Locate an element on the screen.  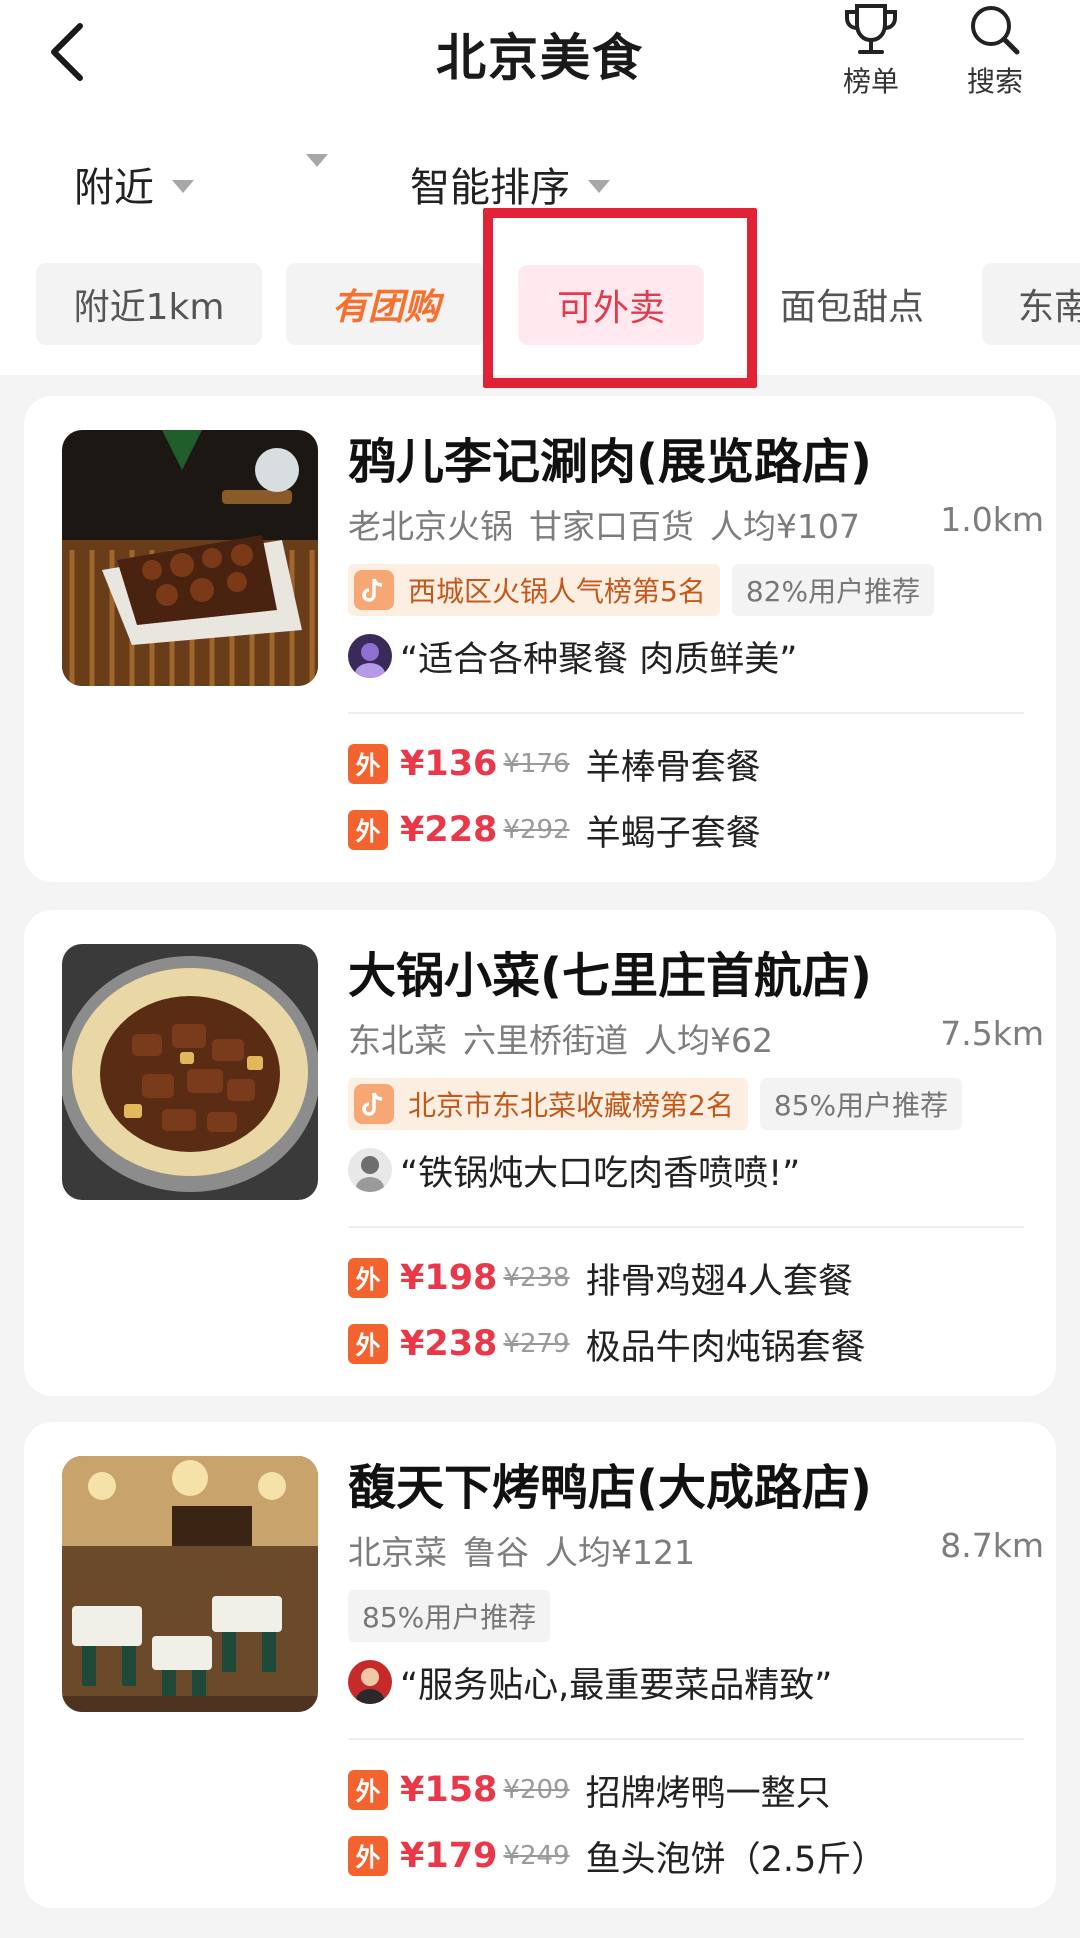
filter-nearby-label: 附近 is located at coordinates (114, 188).